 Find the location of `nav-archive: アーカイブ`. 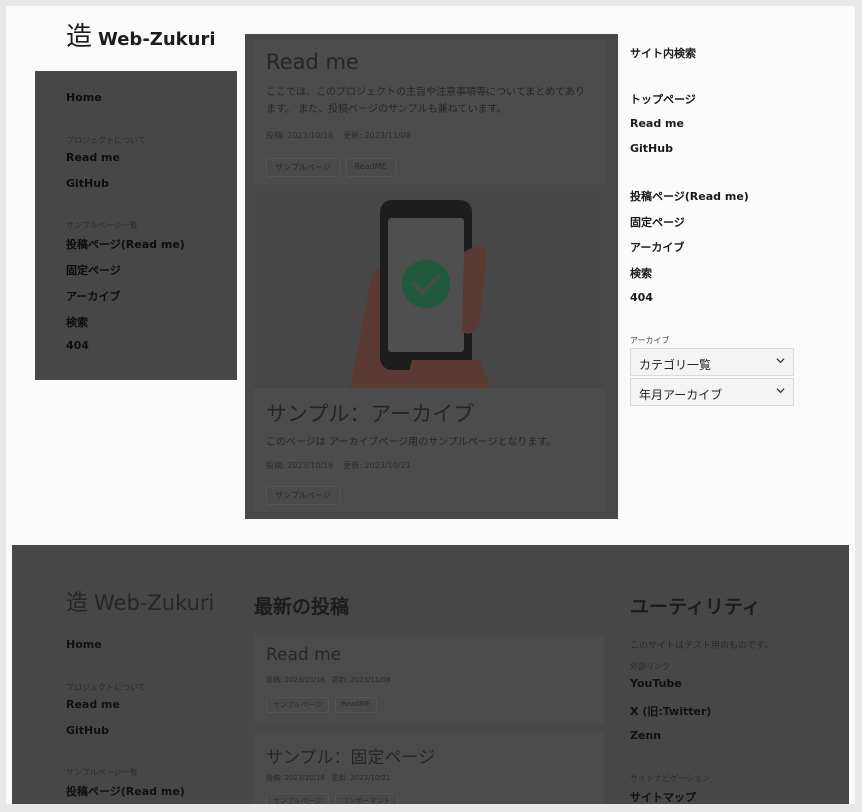

nav-archive: アーカイブ is located at coordinates (93, 296).